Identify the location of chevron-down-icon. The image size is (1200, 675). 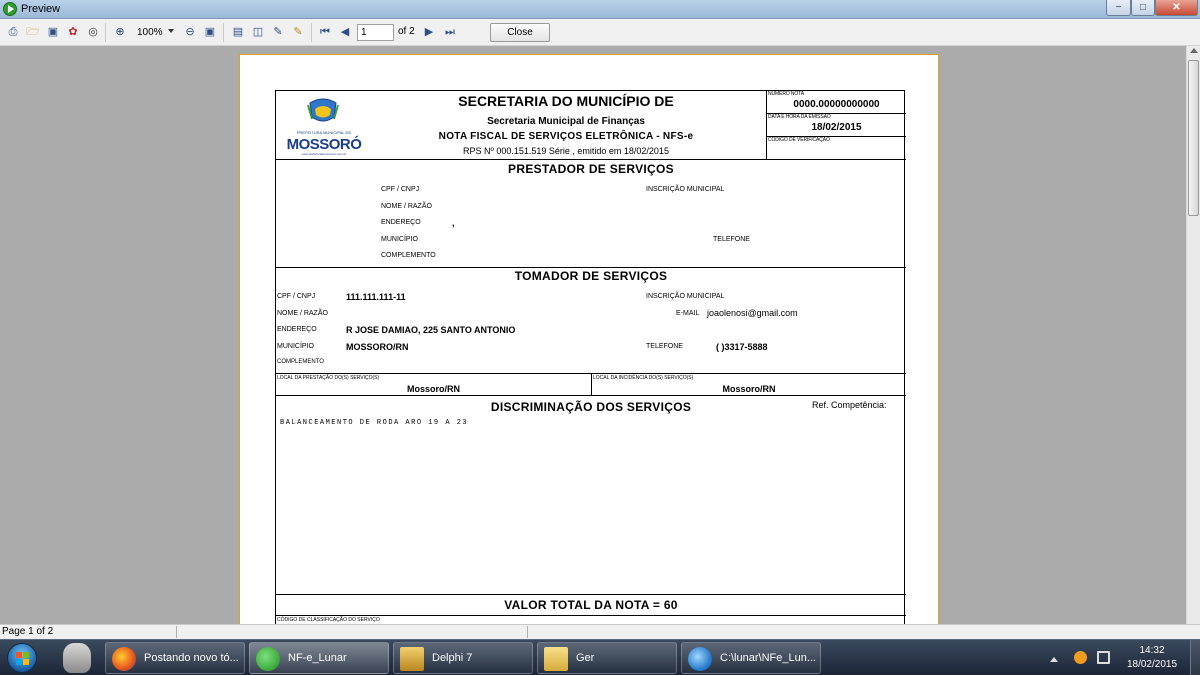
(171, 31).